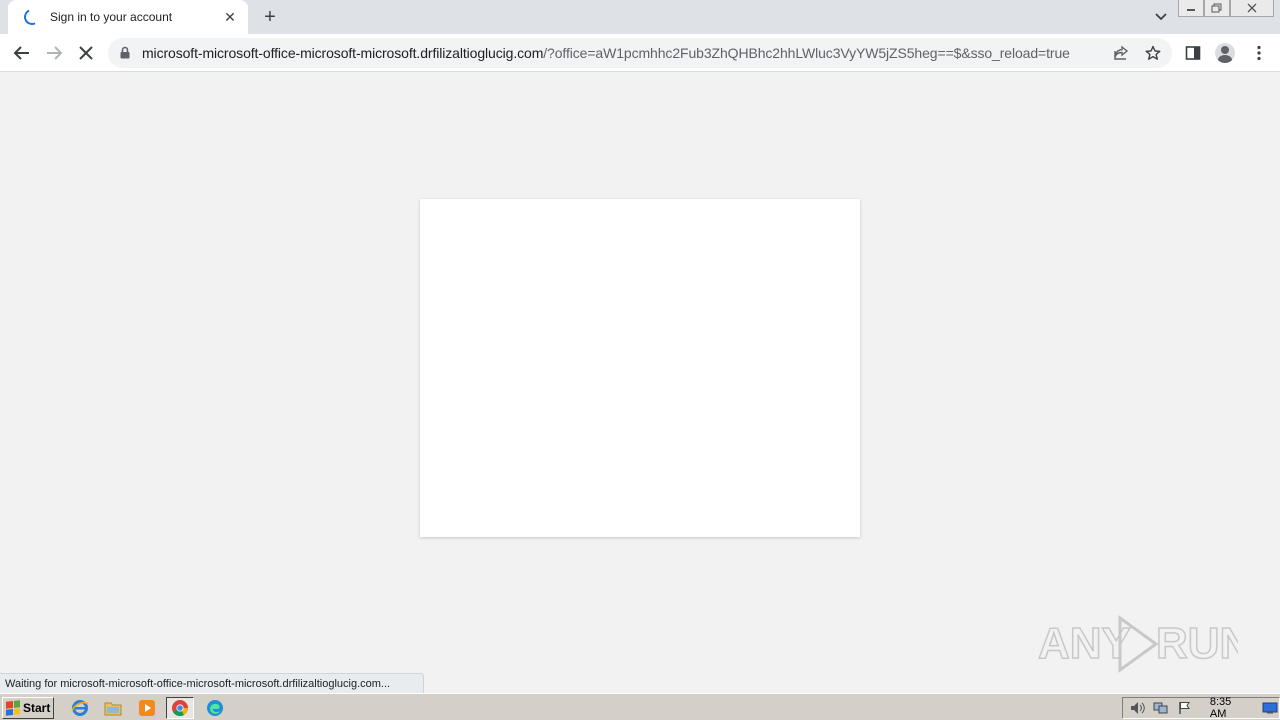 The height and width of the screenshot is (720, 1280). I want to click on kebab-menu-icon, so click(1259, 53).